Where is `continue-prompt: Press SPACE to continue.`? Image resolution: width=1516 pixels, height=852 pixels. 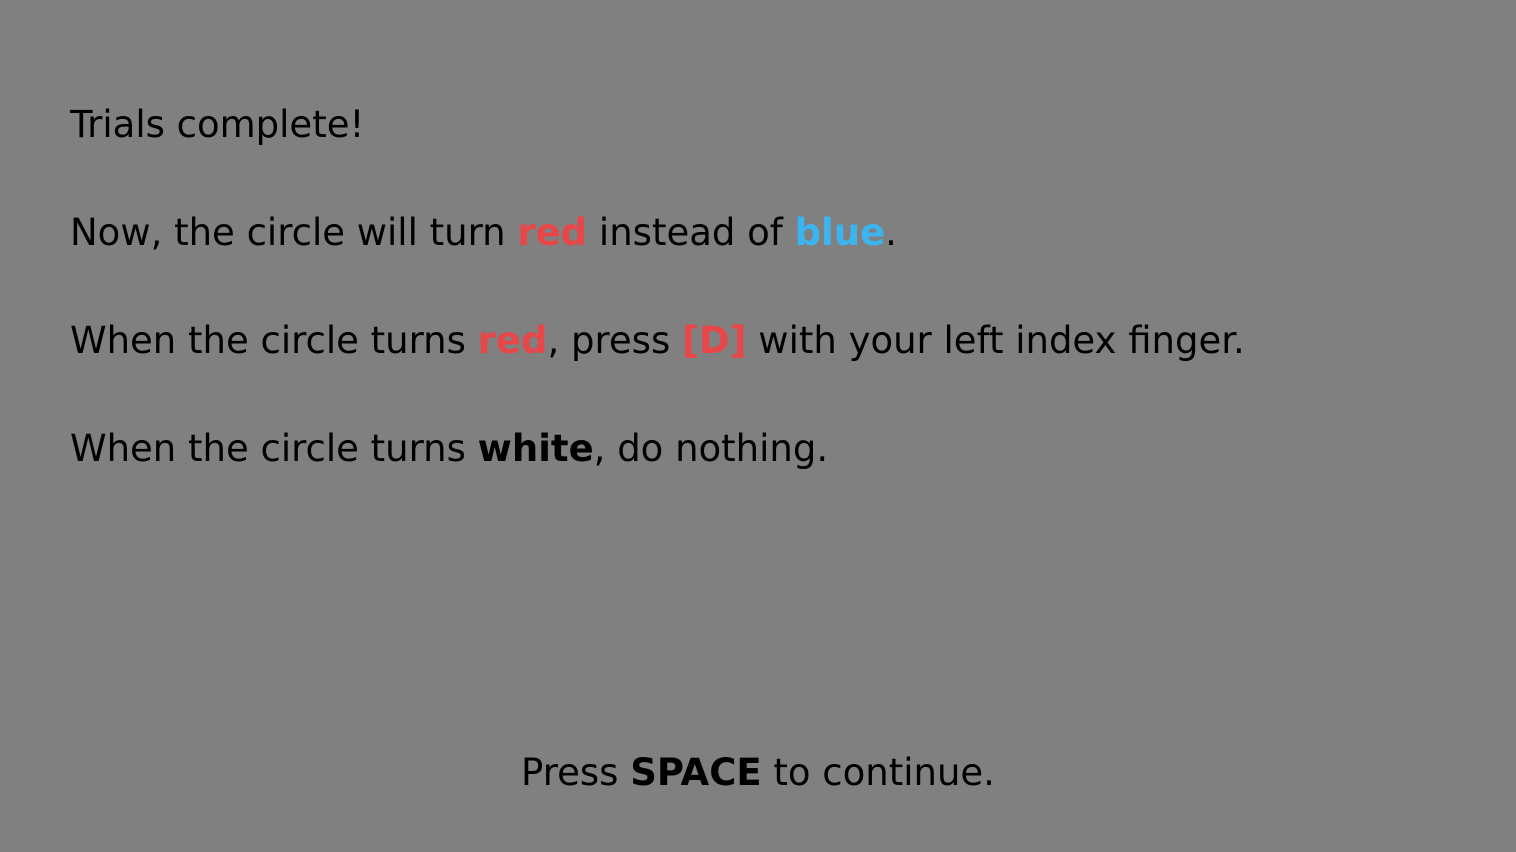
continue-prompt: Press SPACE to continue. is located at coordinates (758, 773).